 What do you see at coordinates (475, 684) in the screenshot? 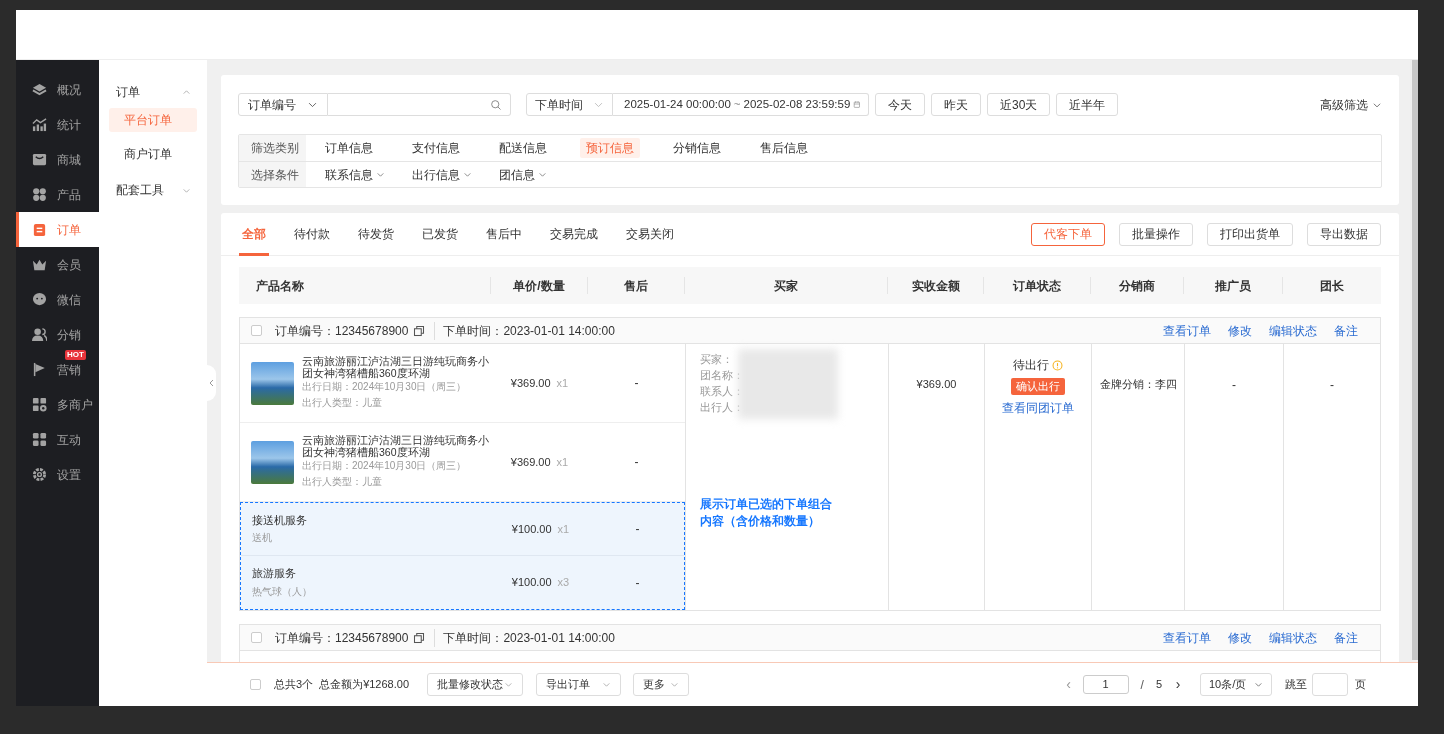
I see `bulk-select: 批量修改状态` at bounding box center [475, 684].